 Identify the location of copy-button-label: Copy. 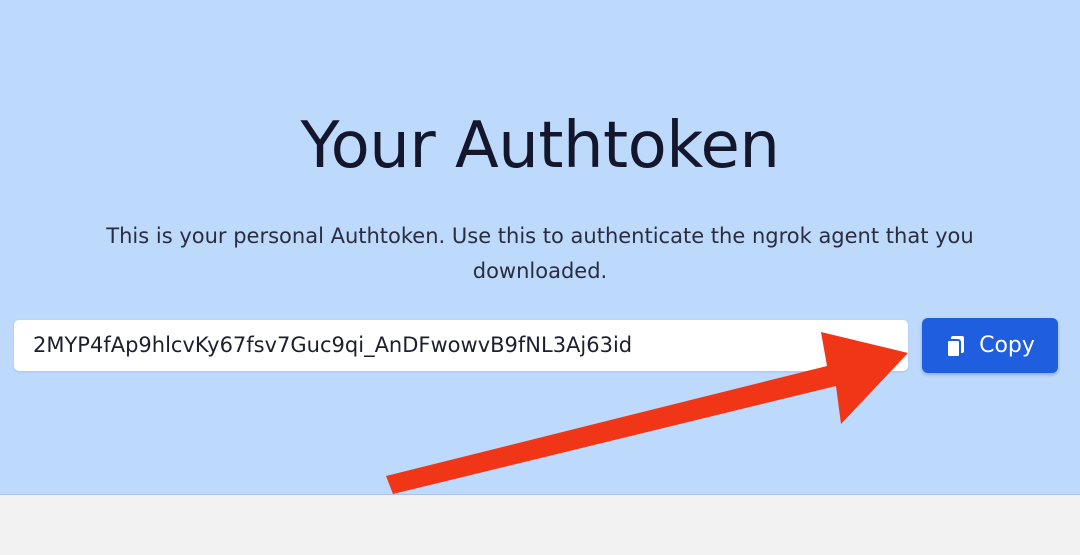
(1007, 345).